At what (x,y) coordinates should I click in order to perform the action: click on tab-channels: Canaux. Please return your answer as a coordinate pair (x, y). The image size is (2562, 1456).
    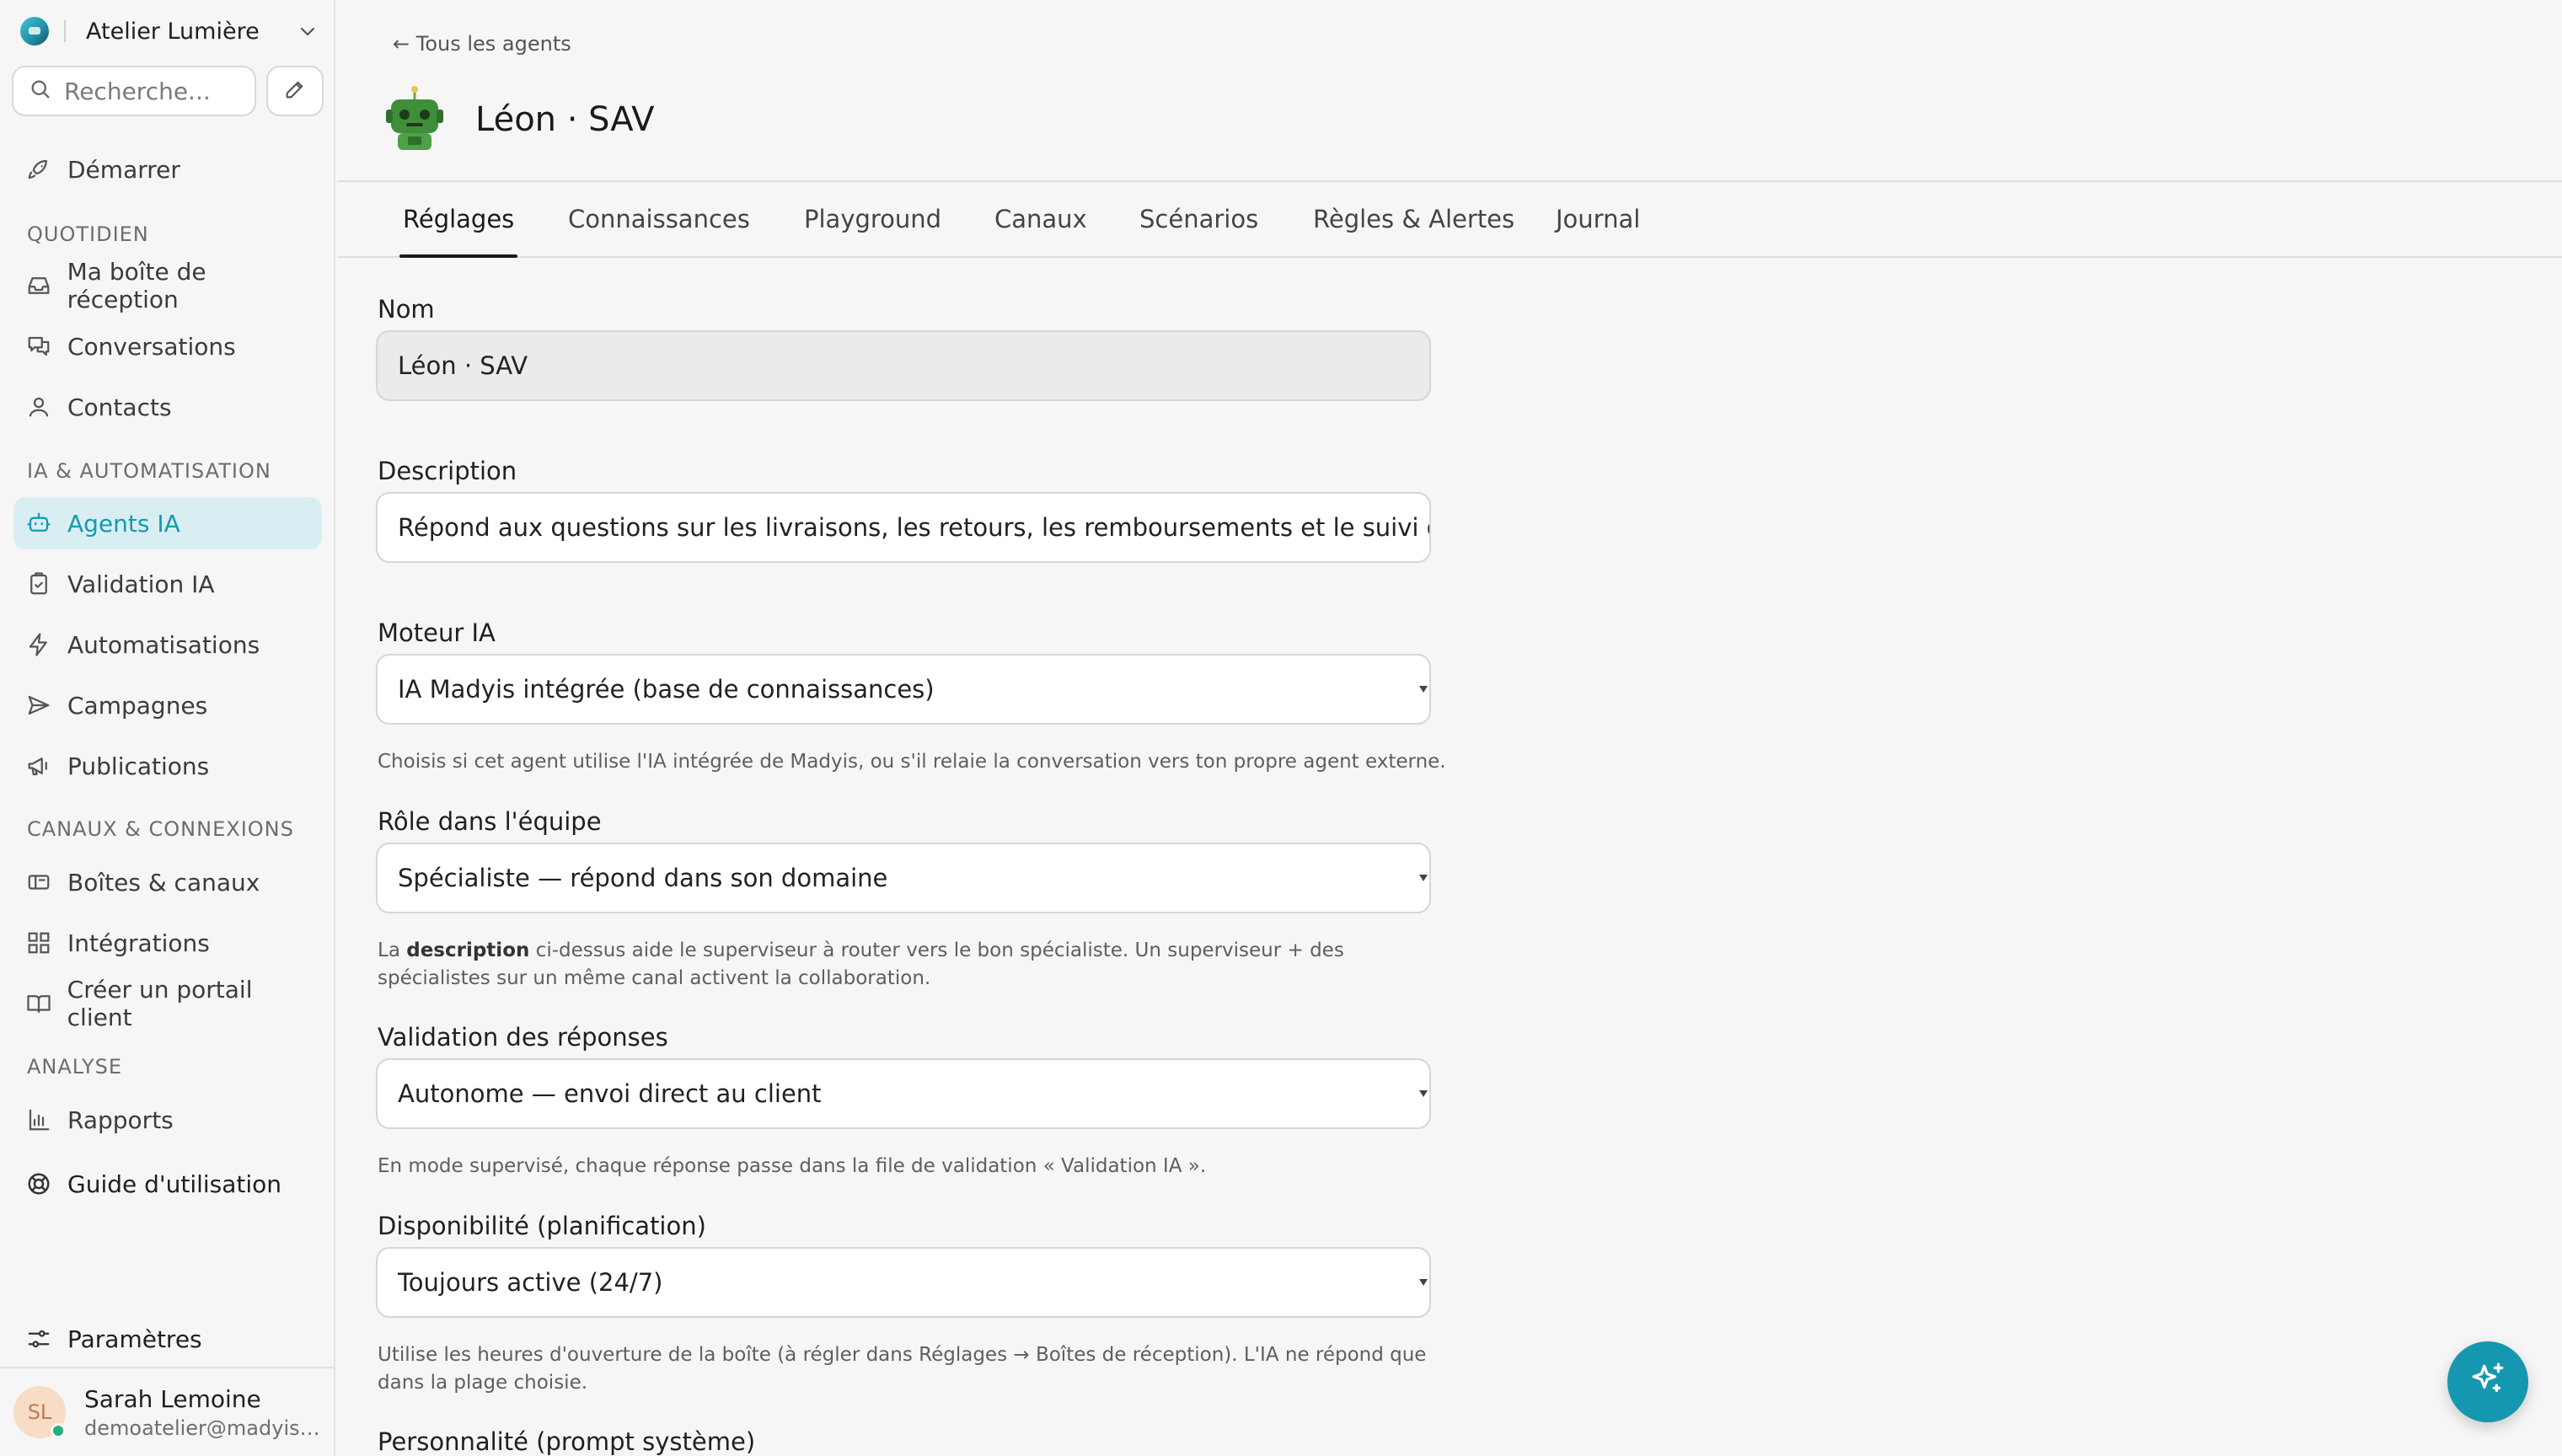
    Looking at the image, I should click on (1040, 219).